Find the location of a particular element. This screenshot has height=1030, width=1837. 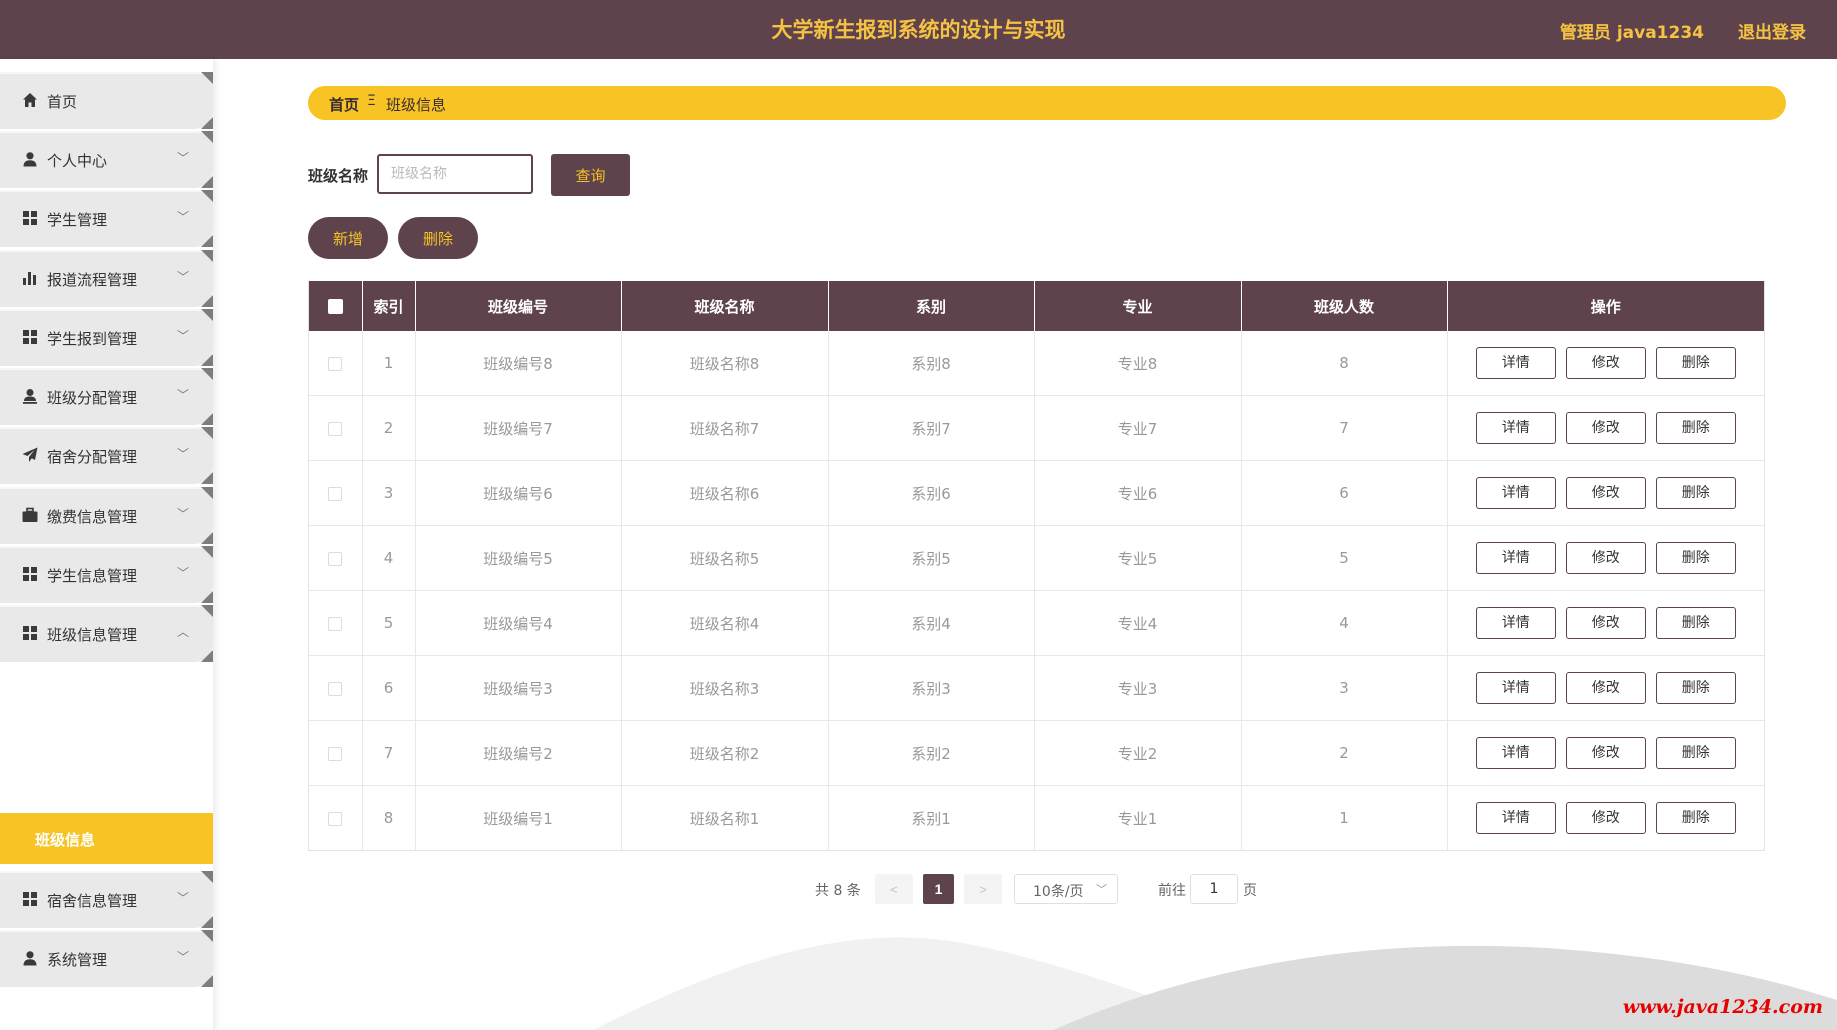

sidebar-item-8: 缴费信息管理 ﹀ is located at coordinates (106, 515).